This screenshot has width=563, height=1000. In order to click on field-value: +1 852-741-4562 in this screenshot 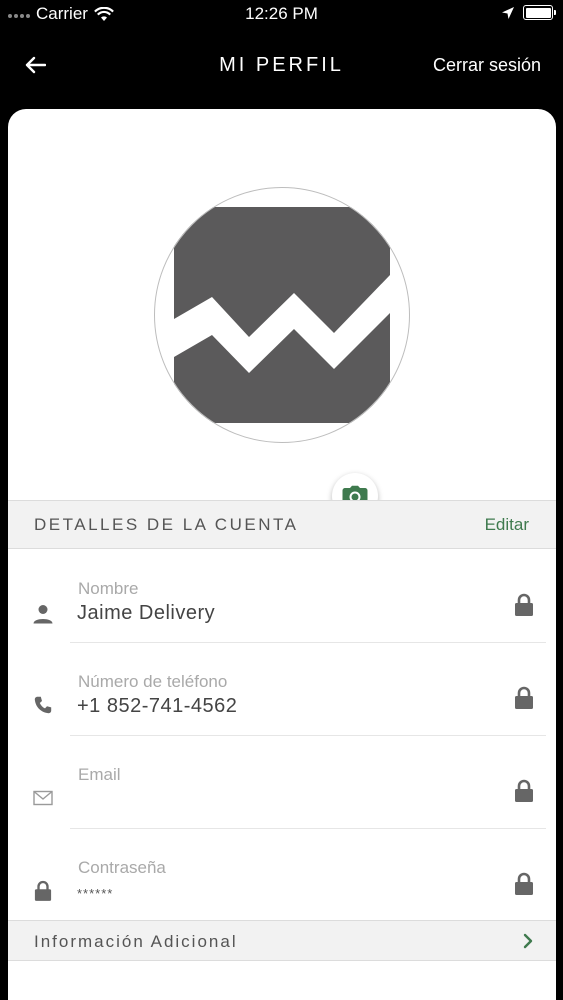, I will do `click(157, 706)`.